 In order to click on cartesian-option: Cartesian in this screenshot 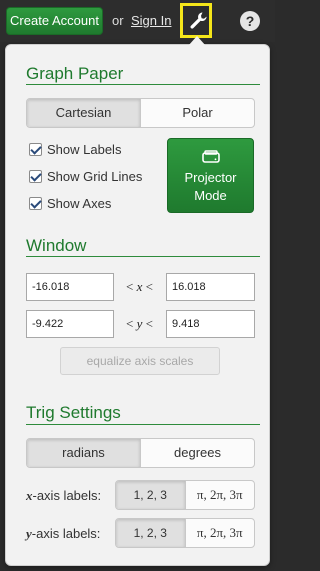, I will do `click(84, 113)`.